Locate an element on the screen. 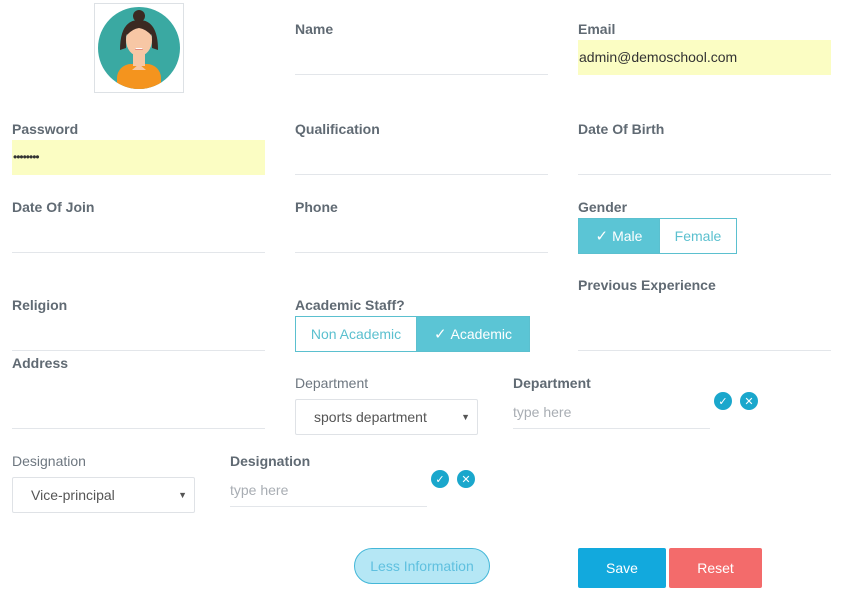  religion-label: Religion is located at coordinates (40, 305).